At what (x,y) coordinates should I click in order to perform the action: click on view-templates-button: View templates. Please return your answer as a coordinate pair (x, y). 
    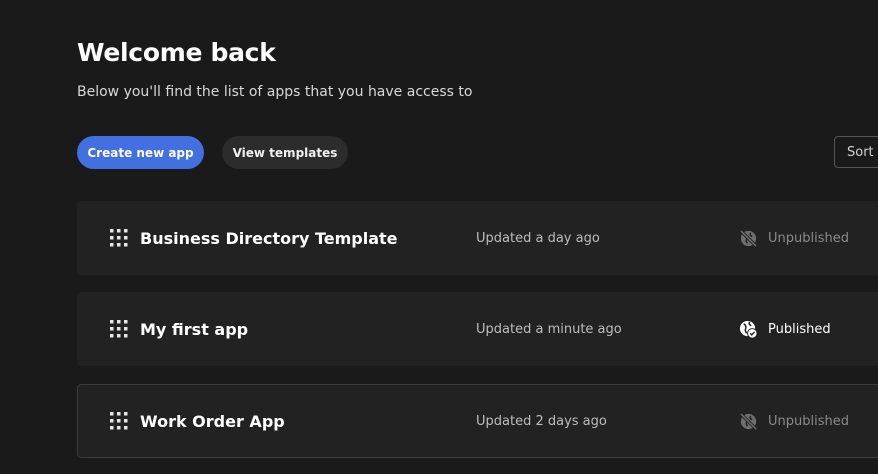
    Looking at the image, I should click on (285, 152).